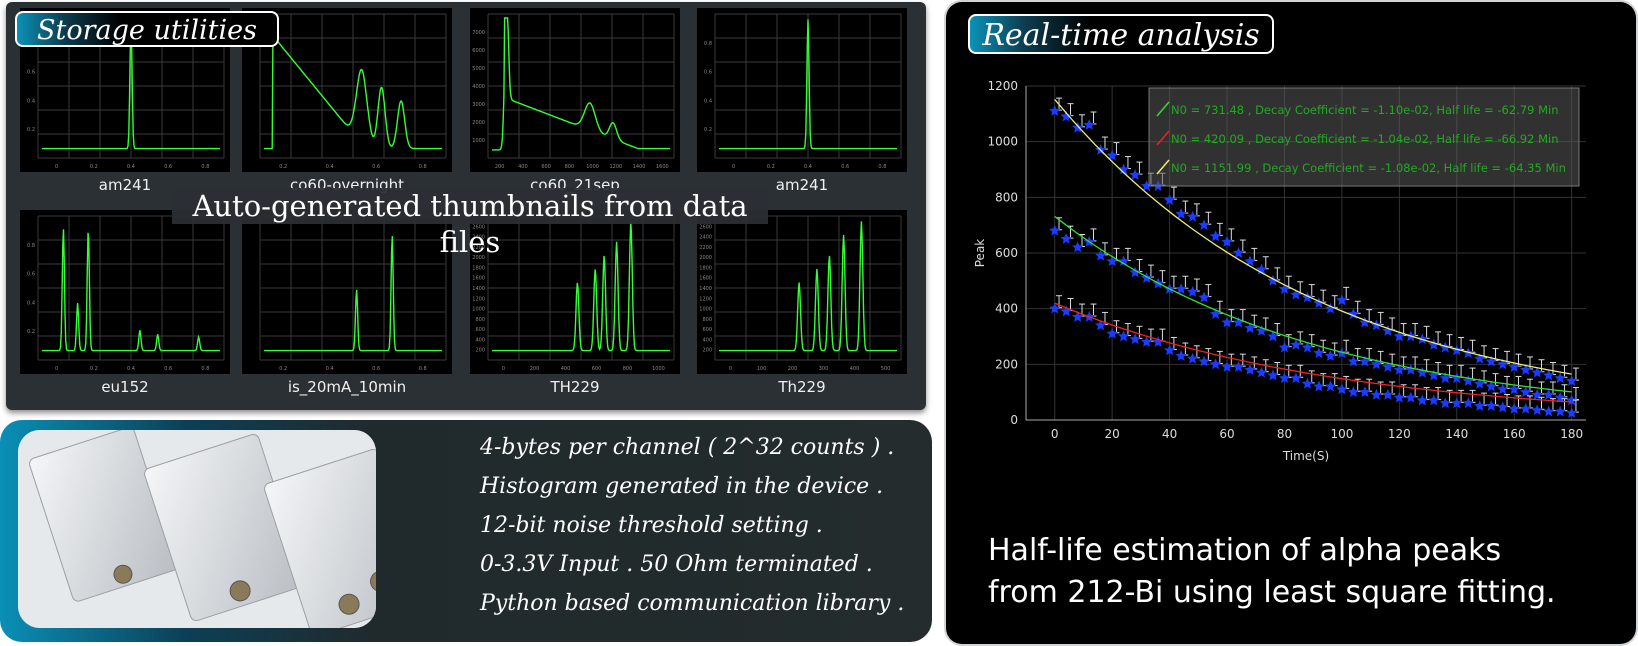 This screenshot has height=646, width=1638. What do you see at coordinates (707, 351) in the screenshot?
I see `thumbnail-y-tick: 200` at bounding box center [707, 351].